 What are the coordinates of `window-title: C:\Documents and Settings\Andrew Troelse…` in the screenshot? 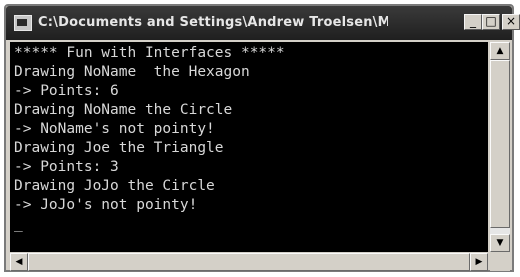 It's located at (213, 22).